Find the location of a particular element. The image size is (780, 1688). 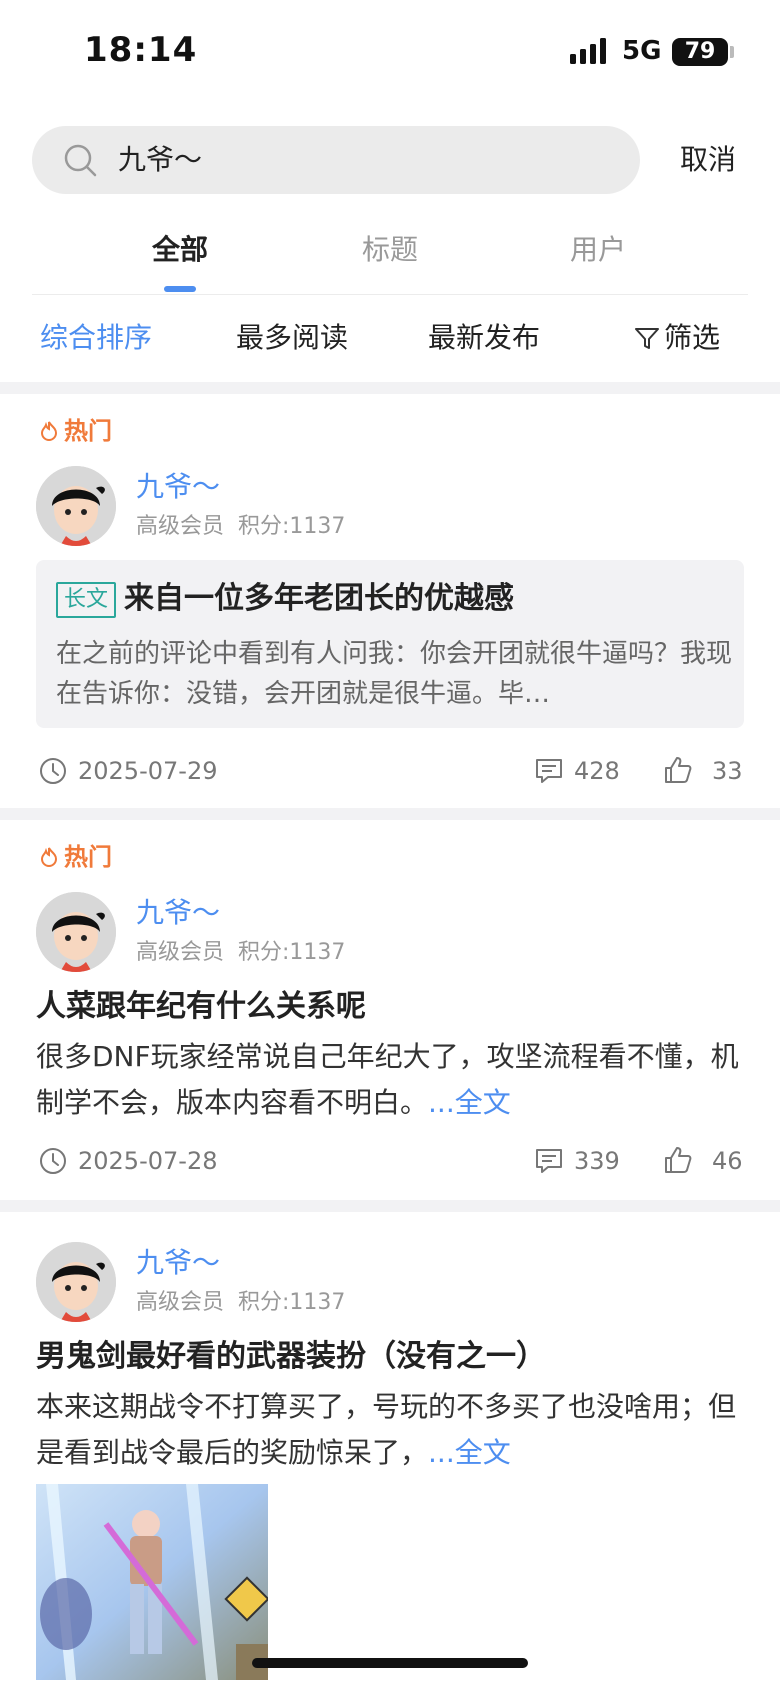

comment-count: 428 is located at coordinates (597, 771).